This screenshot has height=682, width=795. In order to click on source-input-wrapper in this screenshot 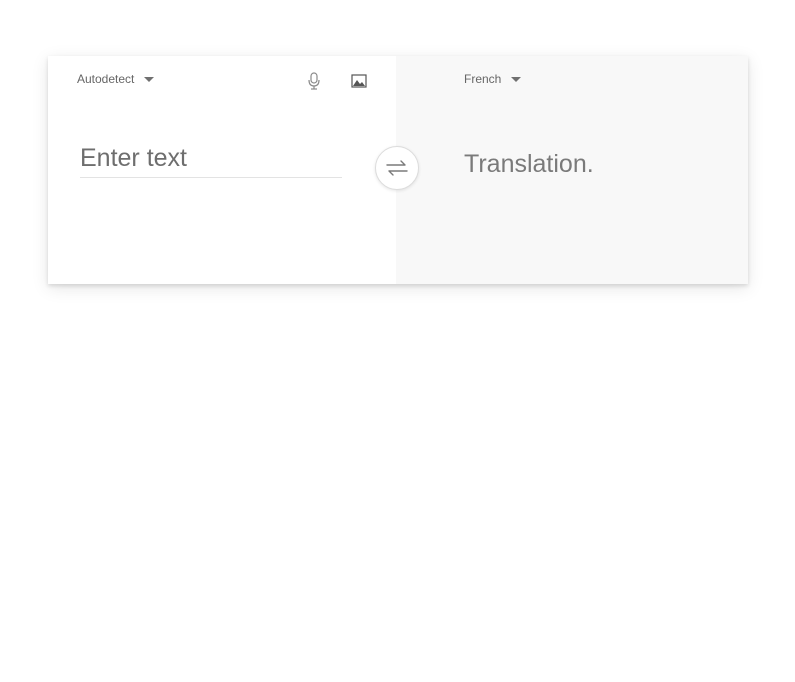, I will do `click(211, 161)`.